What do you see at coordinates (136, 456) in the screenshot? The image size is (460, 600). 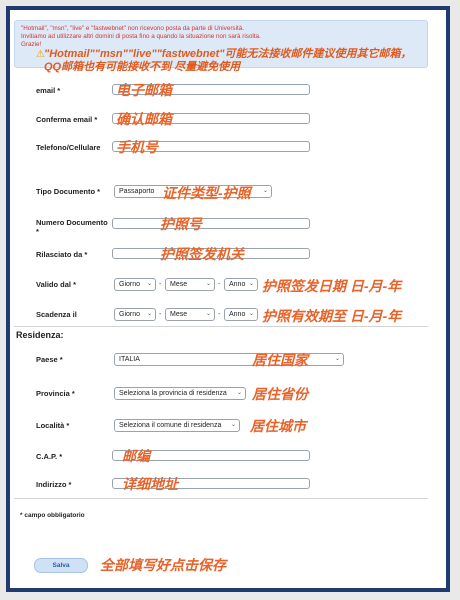 I see `cap-annotation: 邮编` at bounding box center [136, 456].